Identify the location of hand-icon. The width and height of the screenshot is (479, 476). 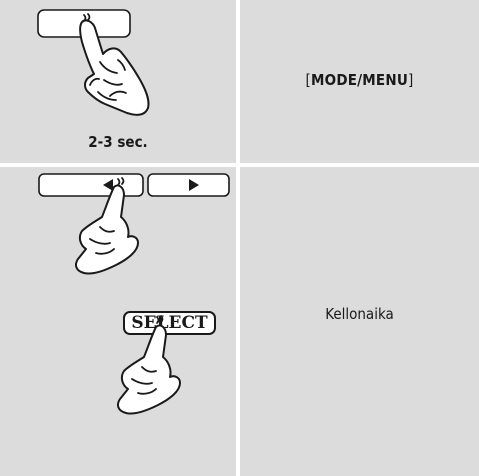
(149, 369).